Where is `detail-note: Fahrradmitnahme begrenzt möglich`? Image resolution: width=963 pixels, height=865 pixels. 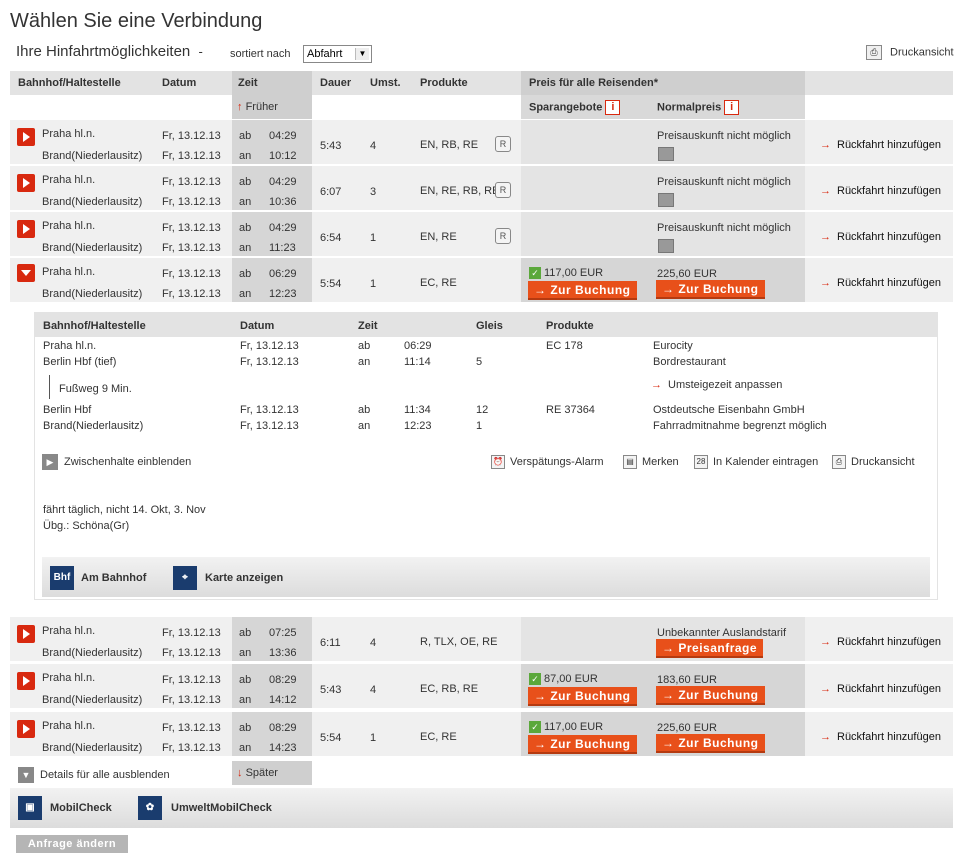
detail-note: Fahrradmitnahme begrenzt möglich is located at coordinates (740, 426).